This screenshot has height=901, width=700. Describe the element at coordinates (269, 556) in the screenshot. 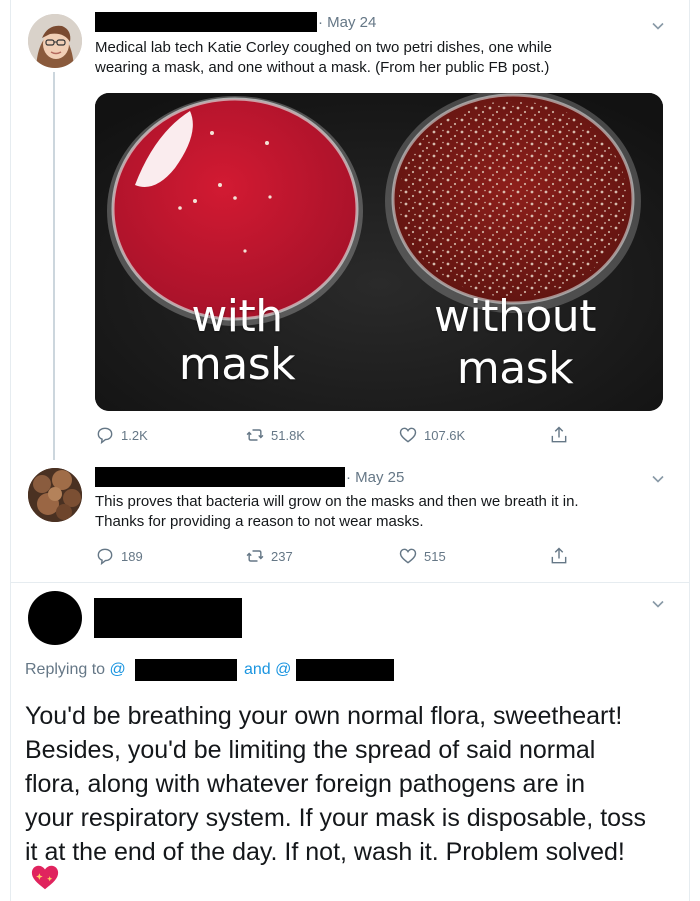

I see `retweet-button: 237` at that location.